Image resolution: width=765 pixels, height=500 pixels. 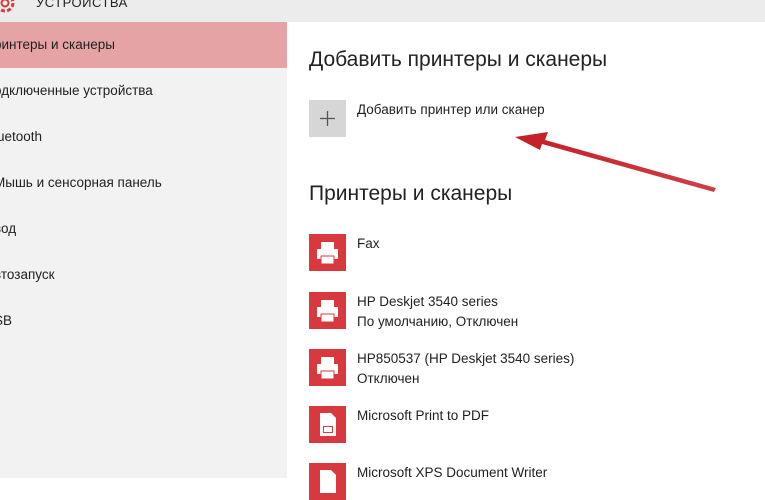 What do you see at coordinates (143, 321) in the screenshot?
I see `sidebar-item-usb: SB` at bounding box center [143, 321].